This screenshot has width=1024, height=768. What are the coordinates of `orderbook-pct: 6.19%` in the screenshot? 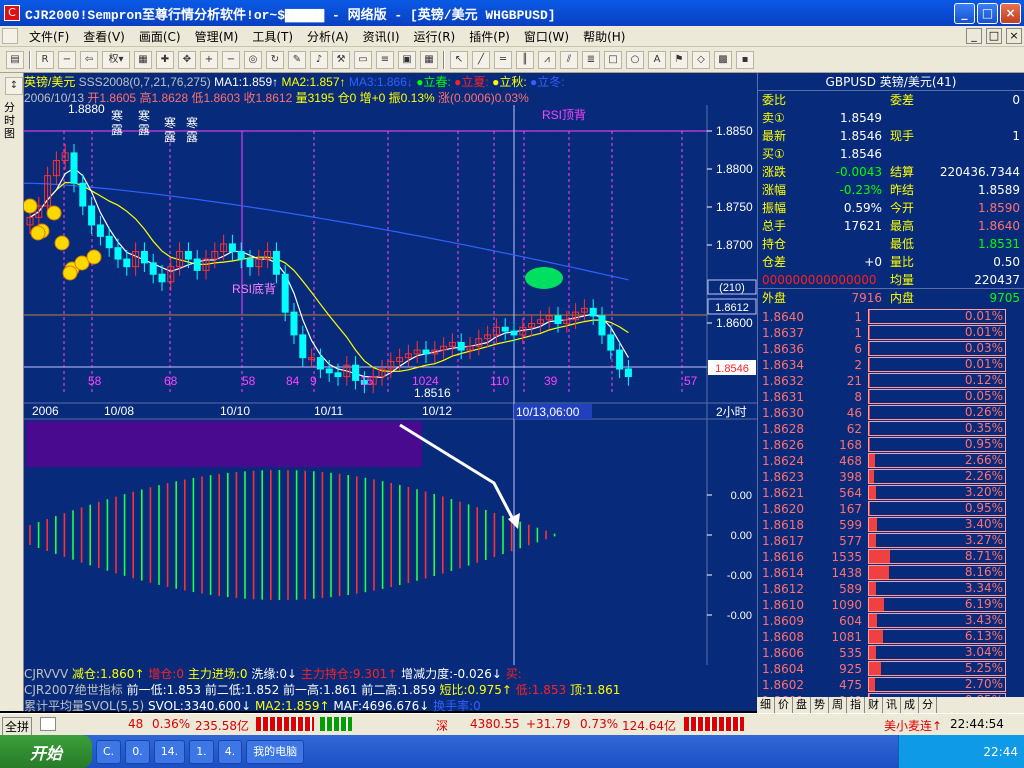 It's located at (937, 604).